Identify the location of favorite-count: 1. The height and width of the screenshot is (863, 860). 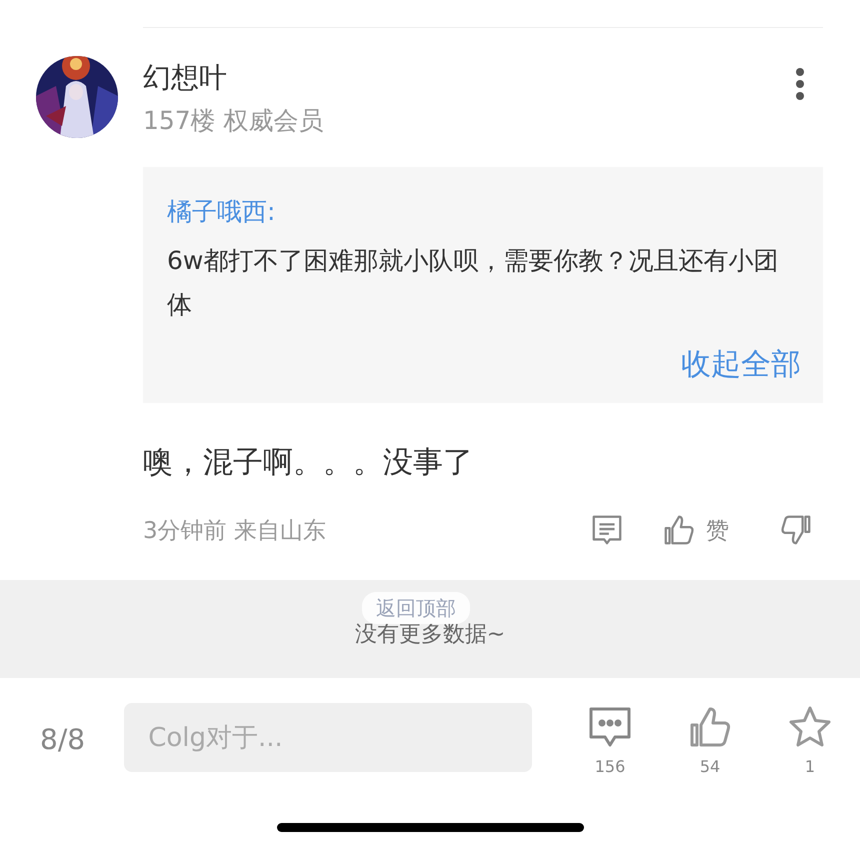
(810, 767).